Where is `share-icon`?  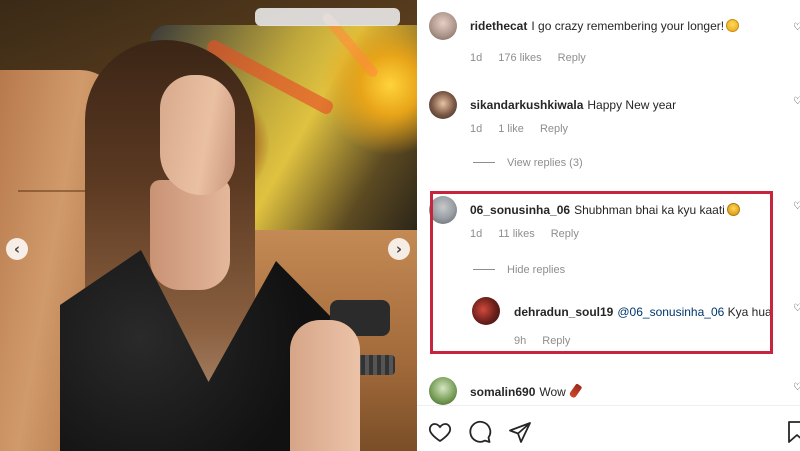 share-icon is located at coordinates (520, 432).